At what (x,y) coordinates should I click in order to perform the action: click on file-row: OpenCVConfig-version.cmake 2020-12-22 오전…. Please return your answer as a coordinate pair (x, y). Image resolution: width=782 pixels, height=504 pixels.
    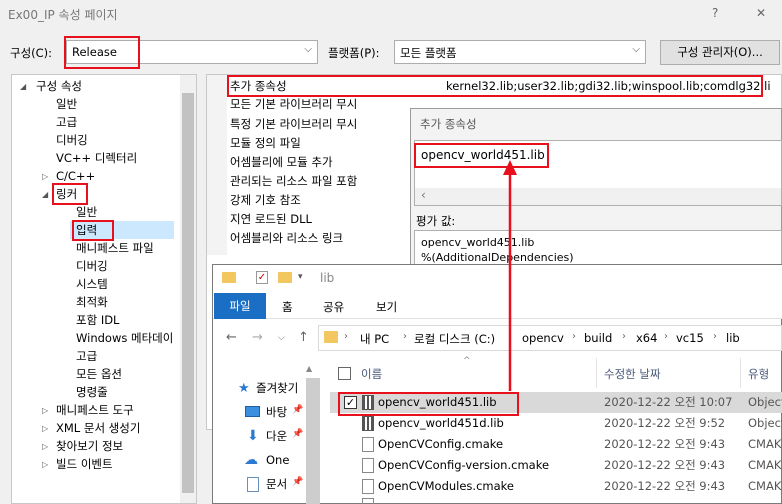
    Looking at the image, I should click on (556, 465).